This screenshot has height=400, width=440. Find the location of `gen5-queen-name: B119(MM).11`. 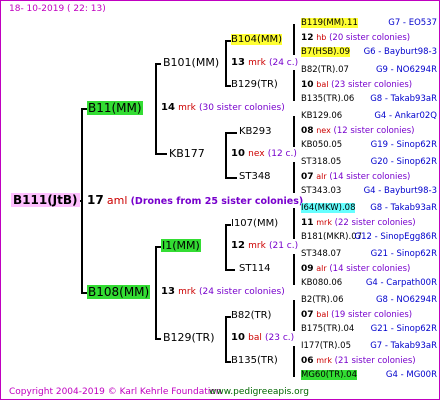

gen5-queen-name: B119(MM).11 is located at coordinates (329, 23).